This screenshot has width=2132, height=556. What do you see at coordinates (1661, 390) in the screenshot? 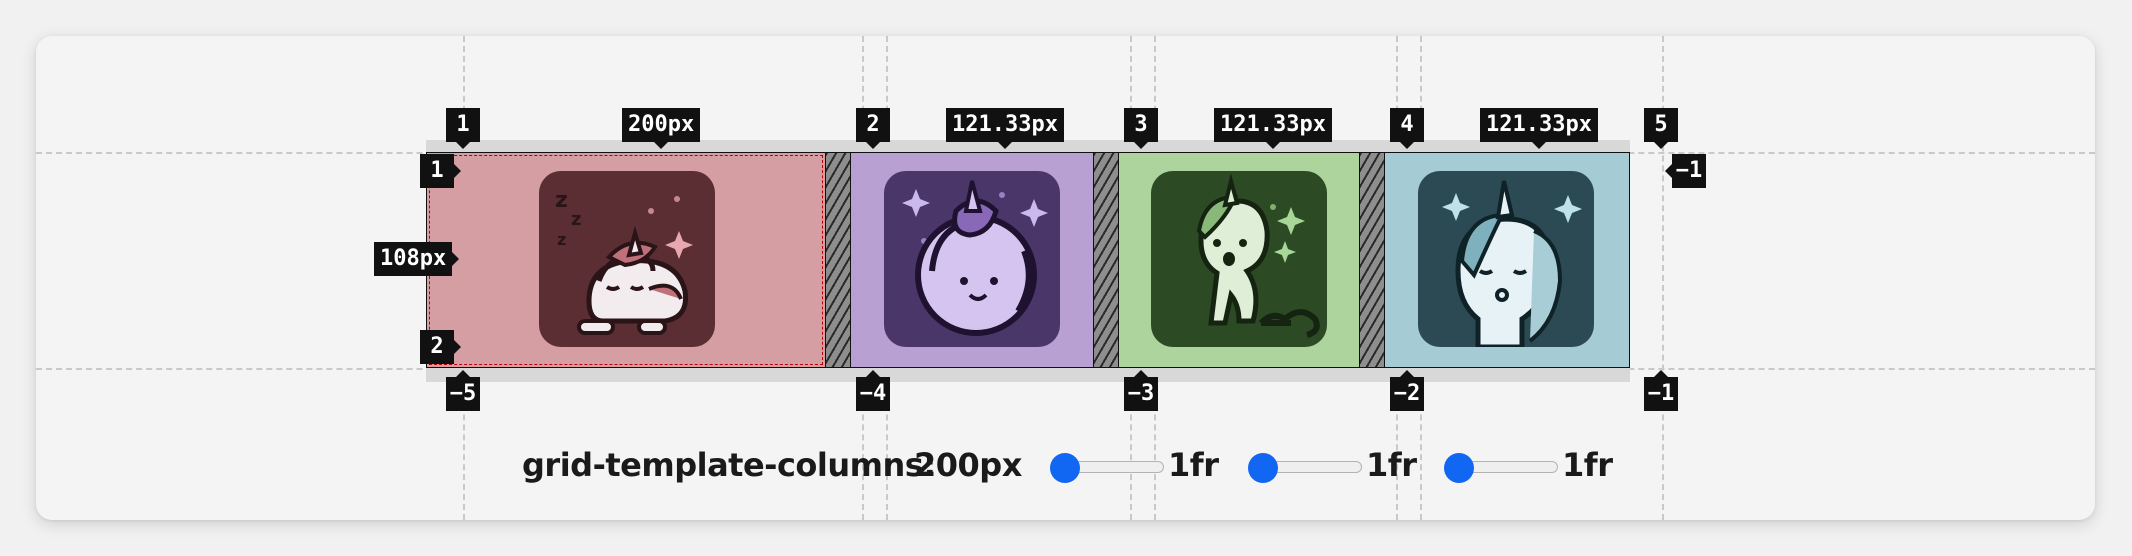
I see `column-line-negative-number: −1` at bounding box center [1661, 390].